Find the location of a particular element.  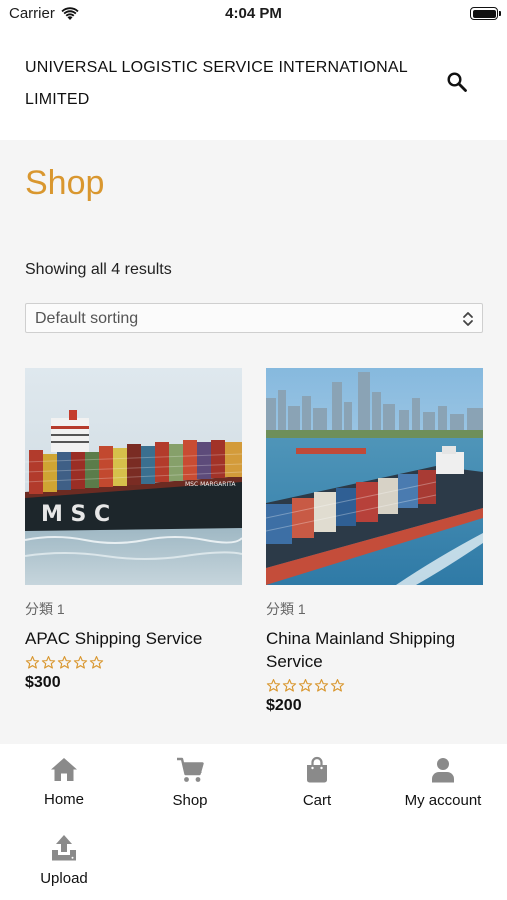

tab-upload: Upload is located at coordinates (64, 860).